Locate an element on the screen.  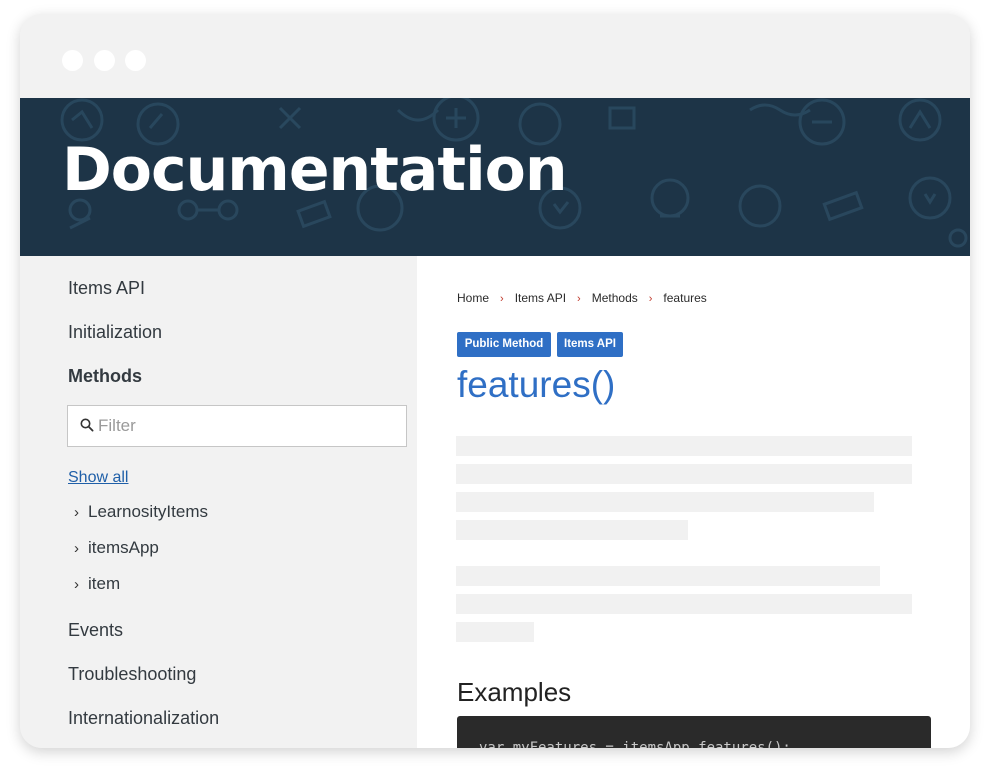
tree-item-learnosityitems: › LearnosityItems is located at coordinates (141, 512).